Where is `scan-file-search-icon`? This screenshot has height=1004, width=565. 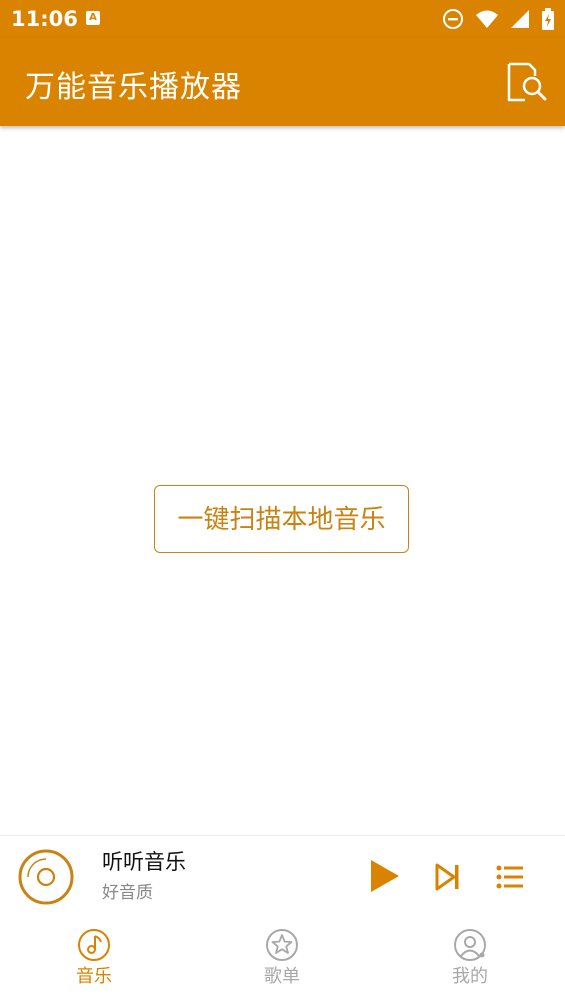
scan-file-search-icon is located at coordinates (526, 82).